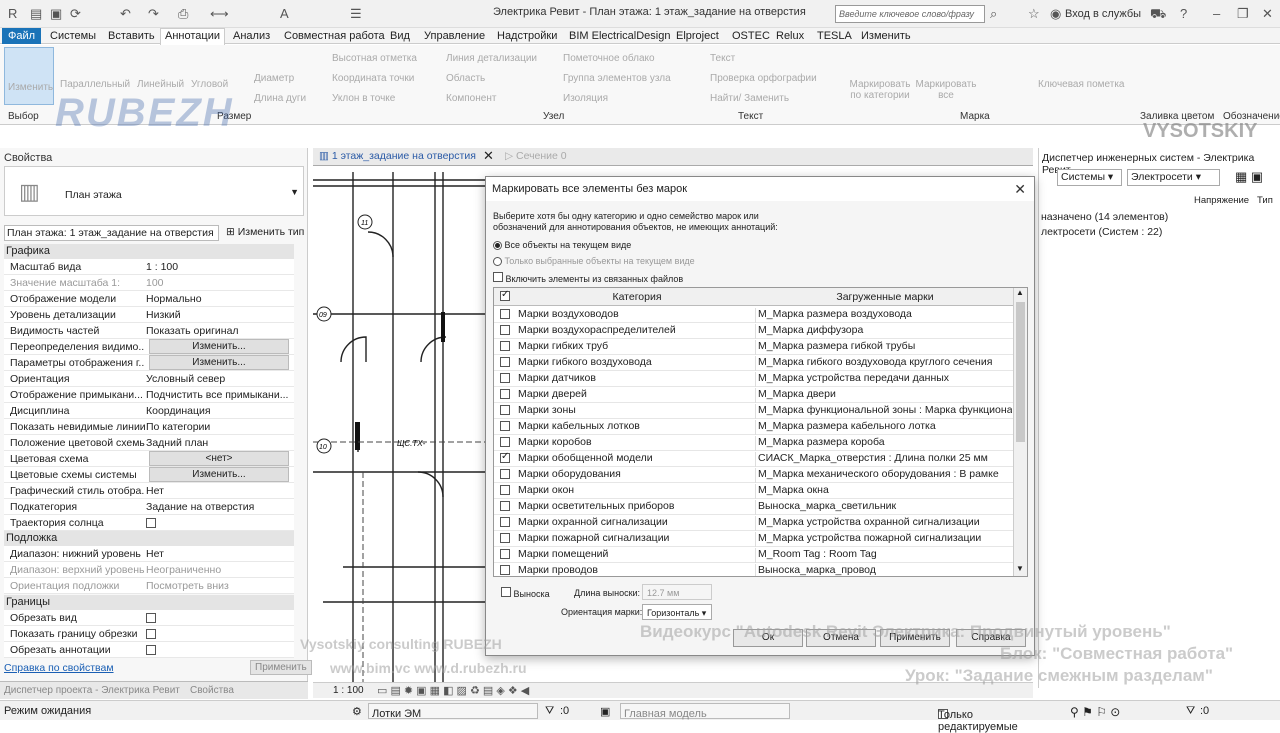 Image resolution: width=1280 pixels, height=733 pixels. What do you see at coordinates (1183, 13) in the screenshot?
I see `help-icon: ?` at bounding box center [1183, 13].